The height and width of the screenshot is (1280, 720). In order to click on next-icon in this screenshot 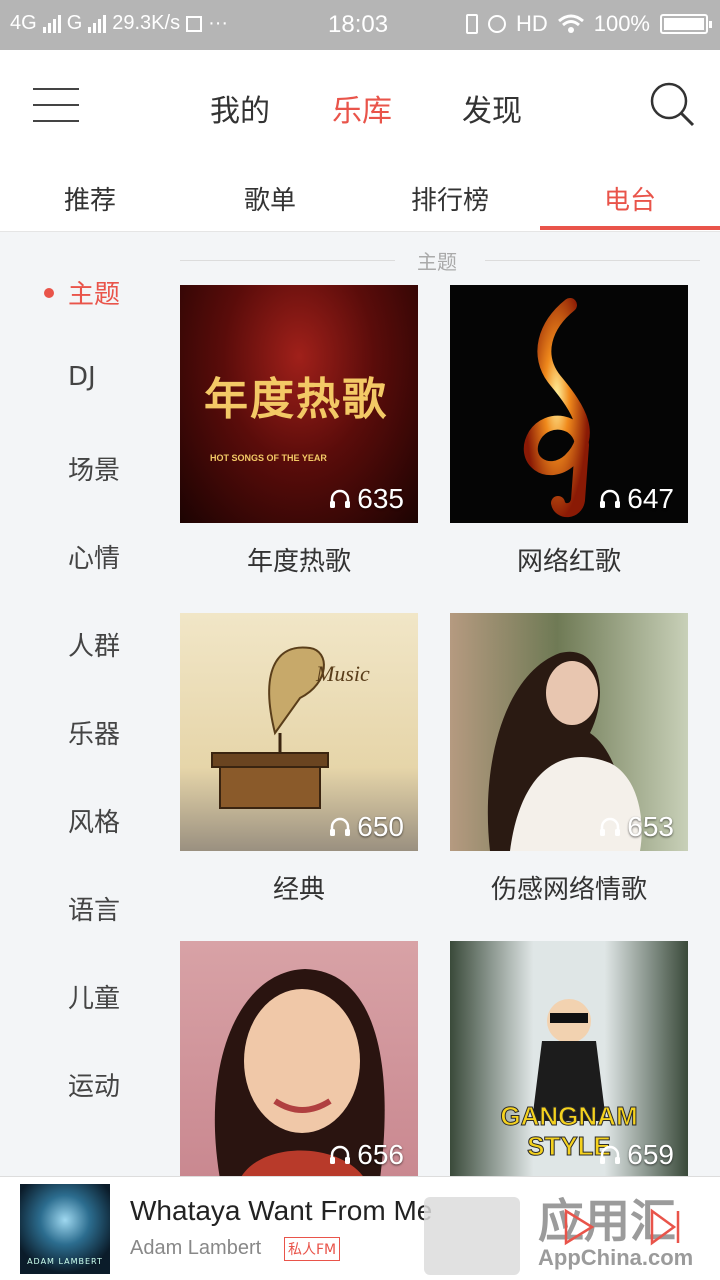, I will do `click(665, 1227)`.